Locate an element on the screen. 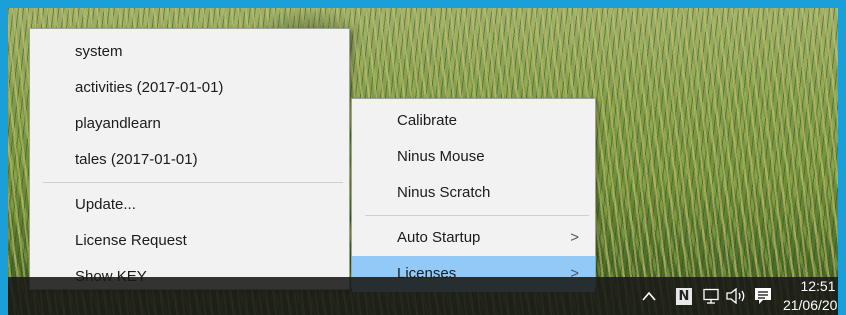 The width and height of the screenshot is (846, 315). menu-item-calibrate: Calibrate is located at coordinates (473, 121).